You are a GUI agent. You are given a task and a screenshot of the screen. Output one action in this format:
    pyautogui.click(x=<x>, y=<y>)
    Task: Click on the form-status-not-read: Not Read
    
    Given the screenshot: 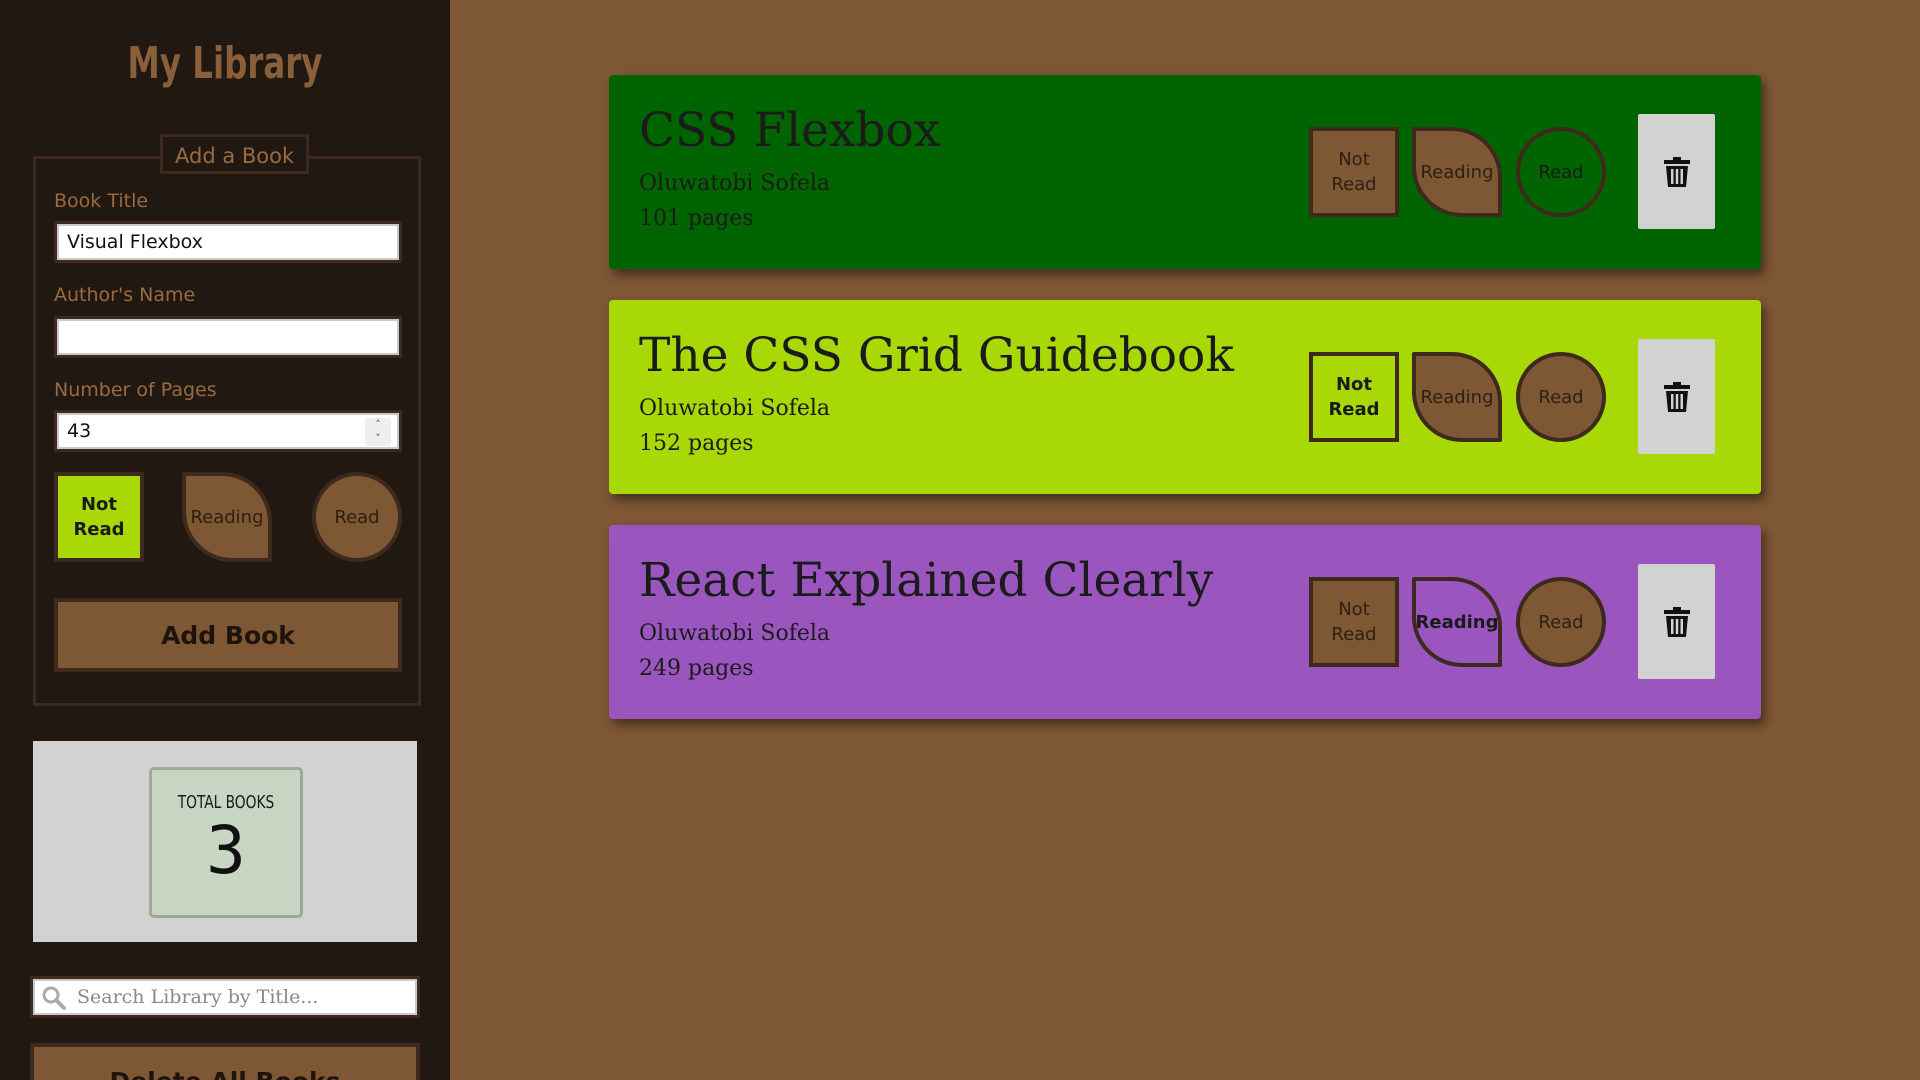 What is the action you would take?
    pyautogui.click(x=99, y=517)
    